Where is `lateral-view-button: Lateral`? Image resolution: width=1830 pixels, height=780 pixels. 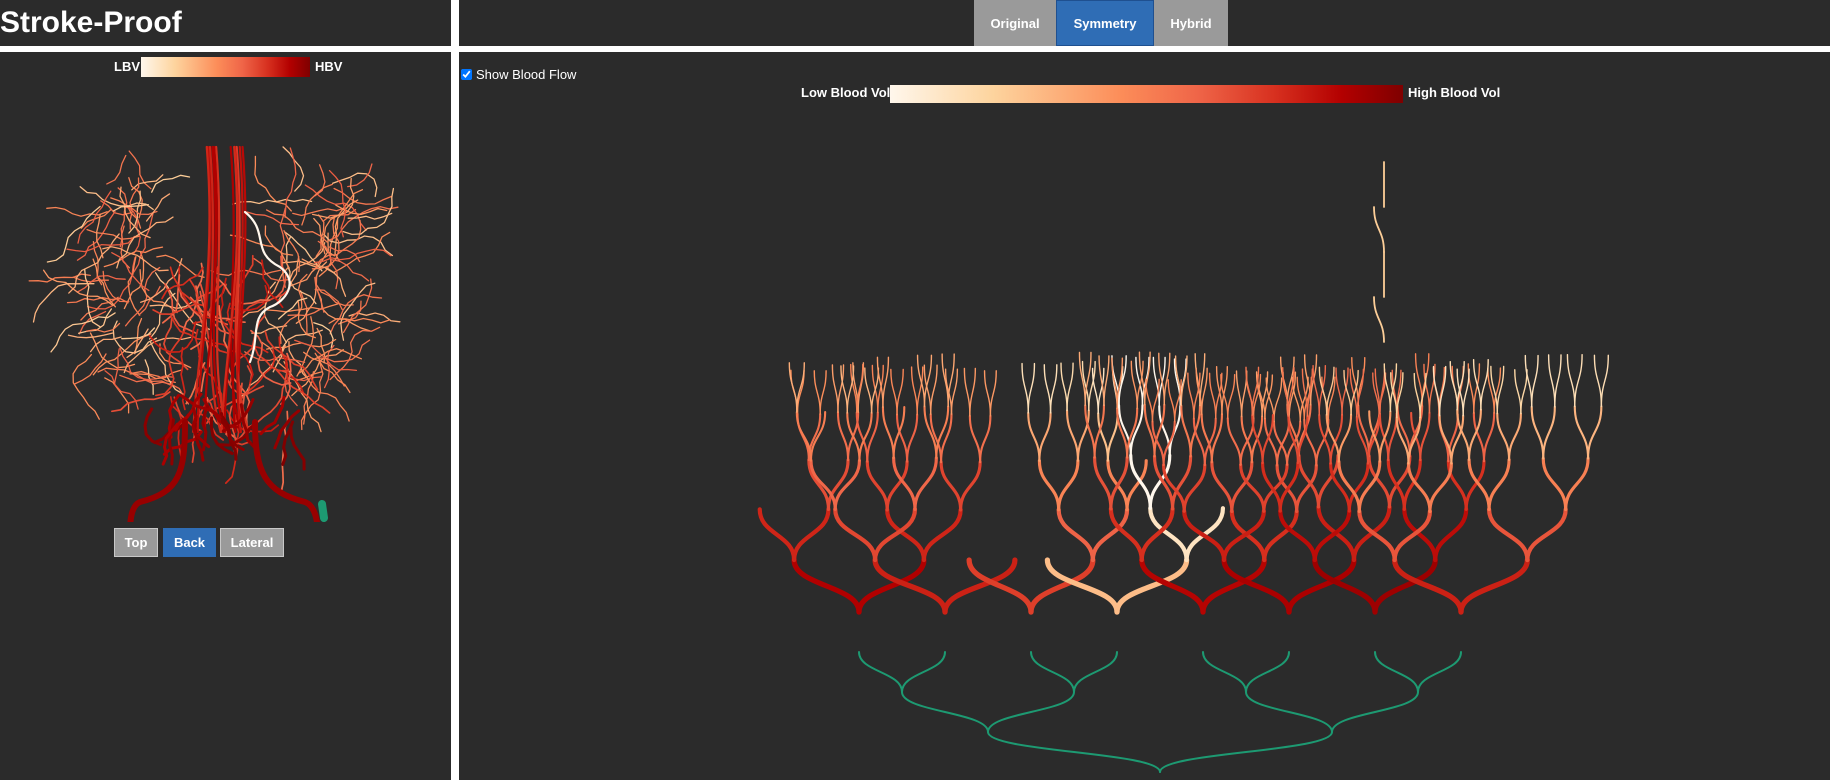
lateral-view-button: Lateral is located at coordinates (252, 542).